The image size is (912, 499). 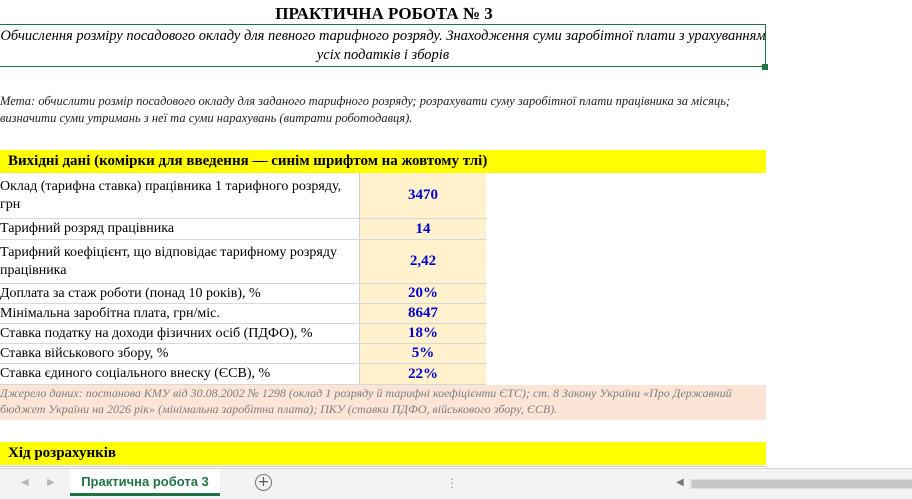 I want to click on input-cell: 20%, so click(x=423, y=293).